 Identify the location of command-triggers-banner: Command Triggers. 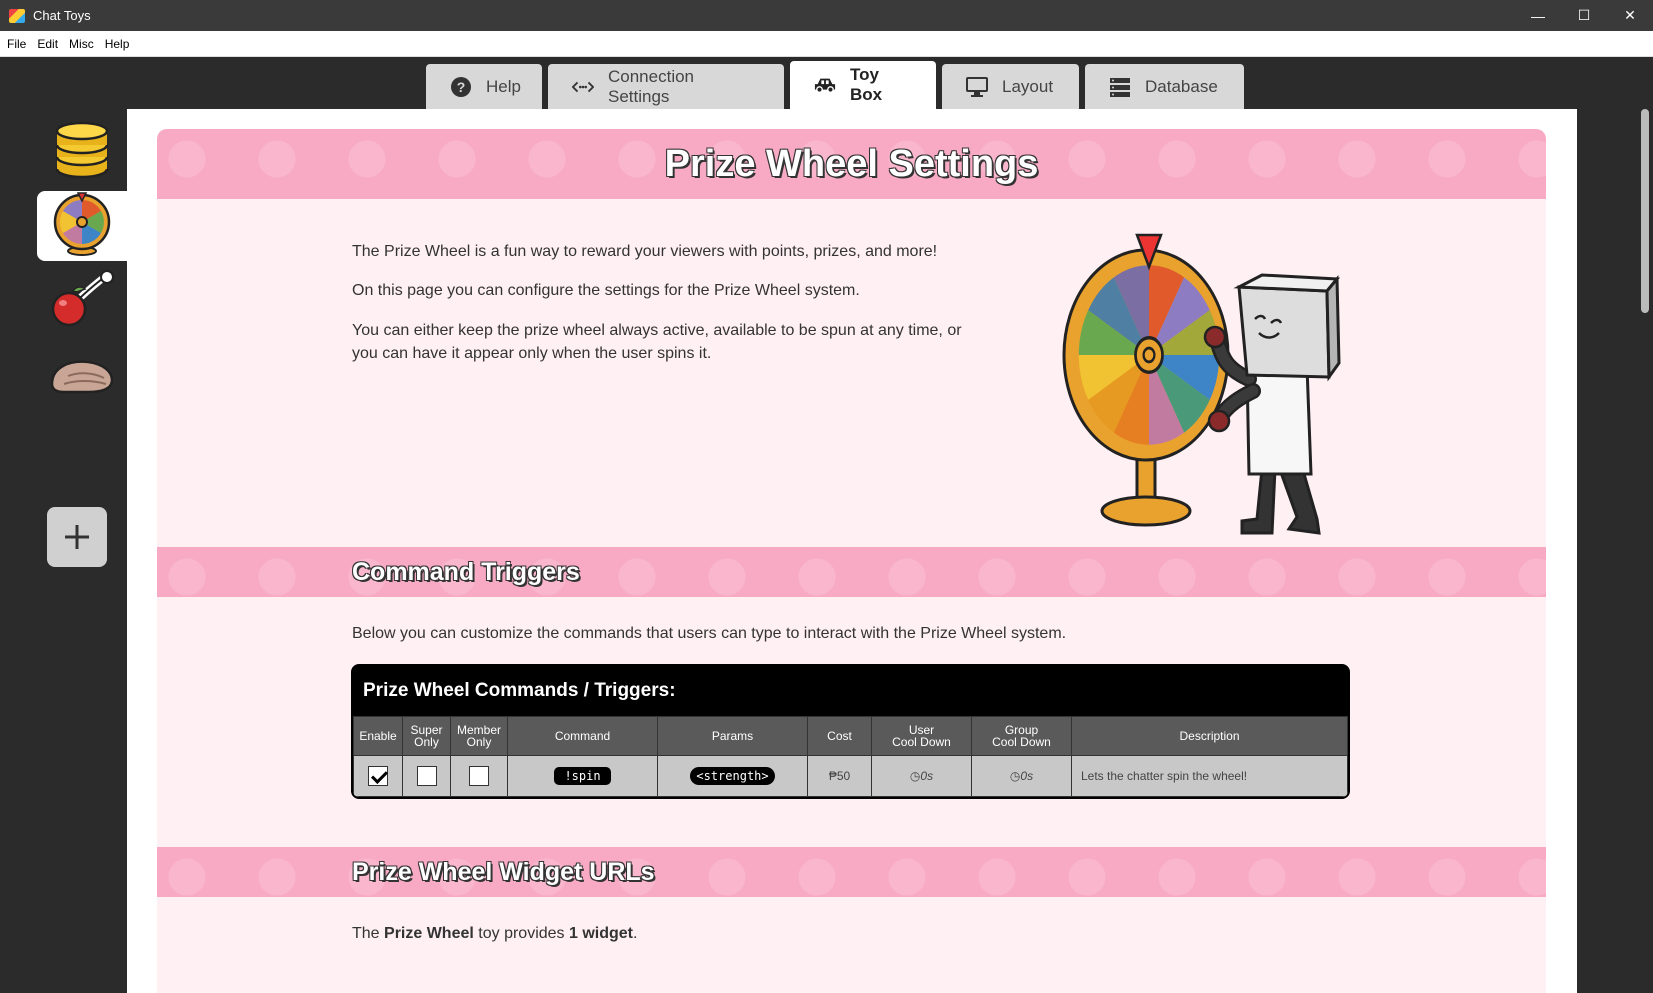
(851, 572).